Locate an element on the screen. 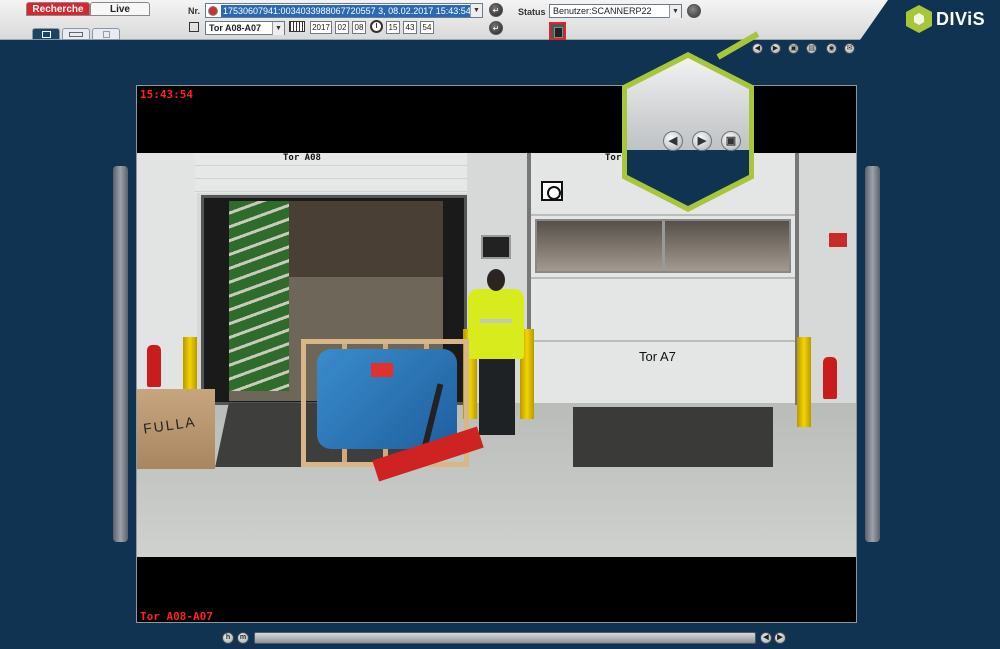  disk-icon is located at coordinates (106, 34).